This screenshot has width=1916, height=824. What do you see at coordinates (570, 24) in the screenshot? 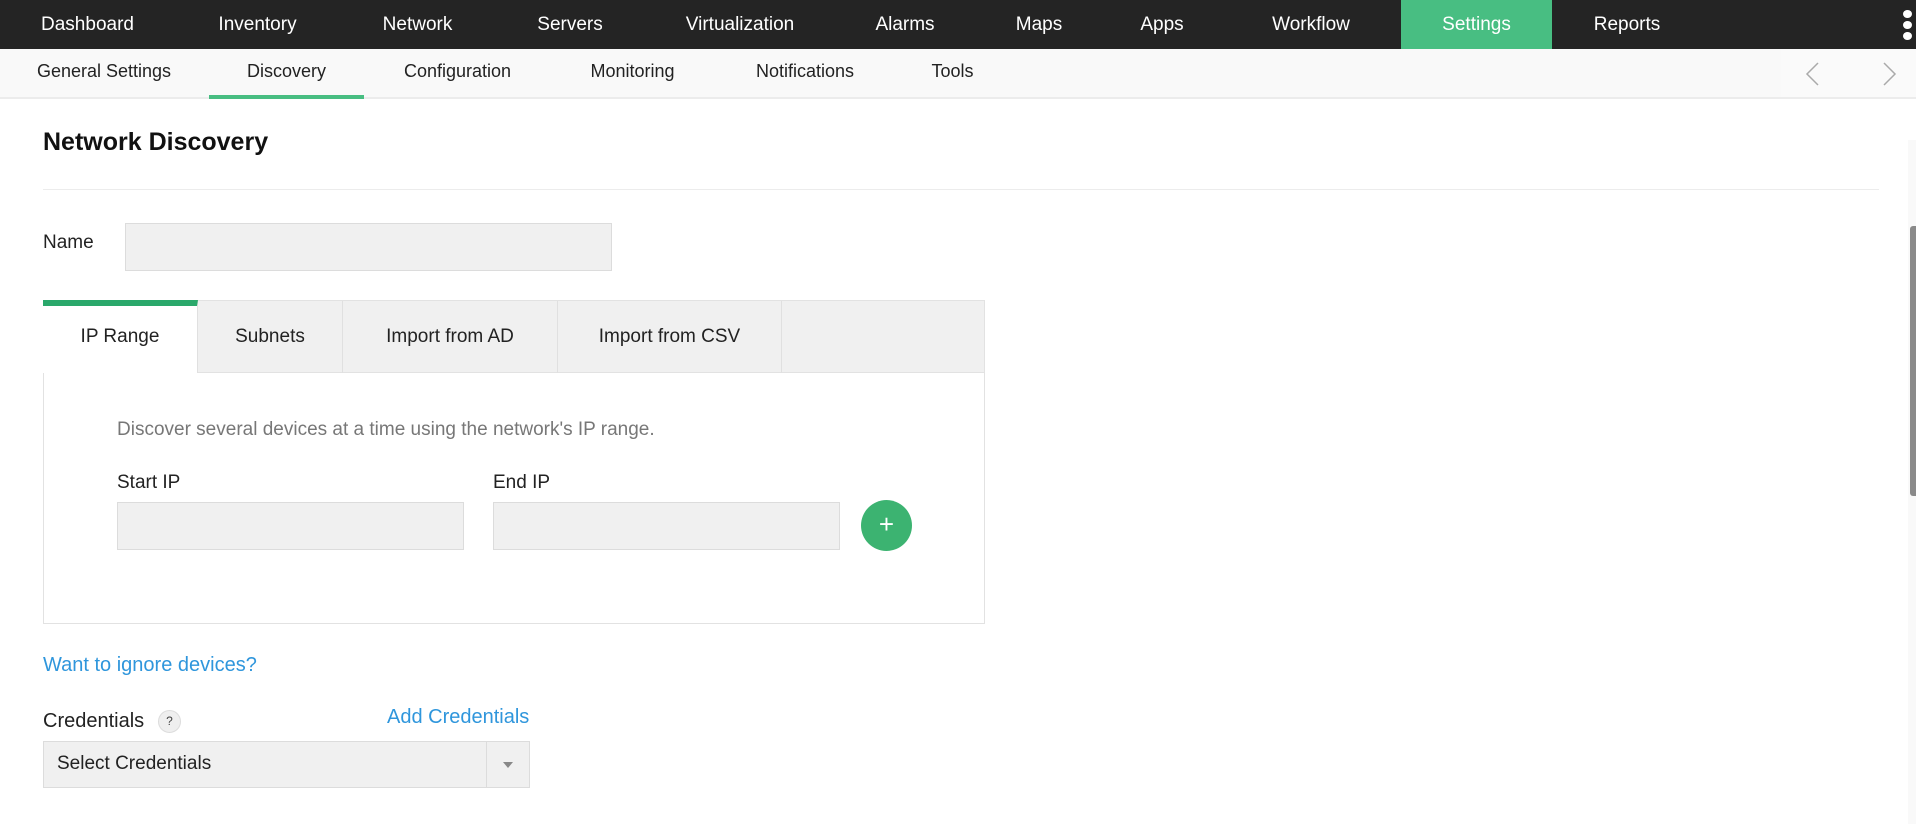
I see `nav-servers: Servers` at bounding box center [570, 24].